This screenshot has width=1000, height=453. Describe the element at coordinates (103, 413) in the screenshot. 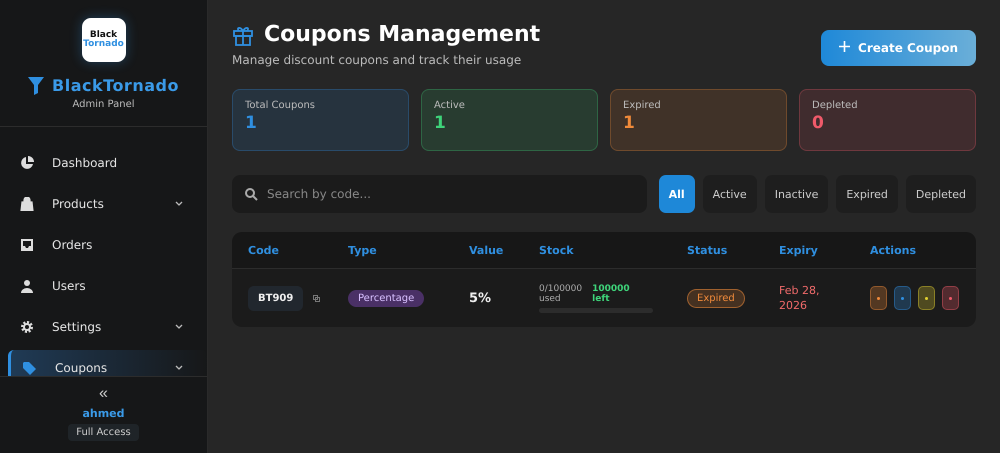

I see `user-name: ahmed` at that location.